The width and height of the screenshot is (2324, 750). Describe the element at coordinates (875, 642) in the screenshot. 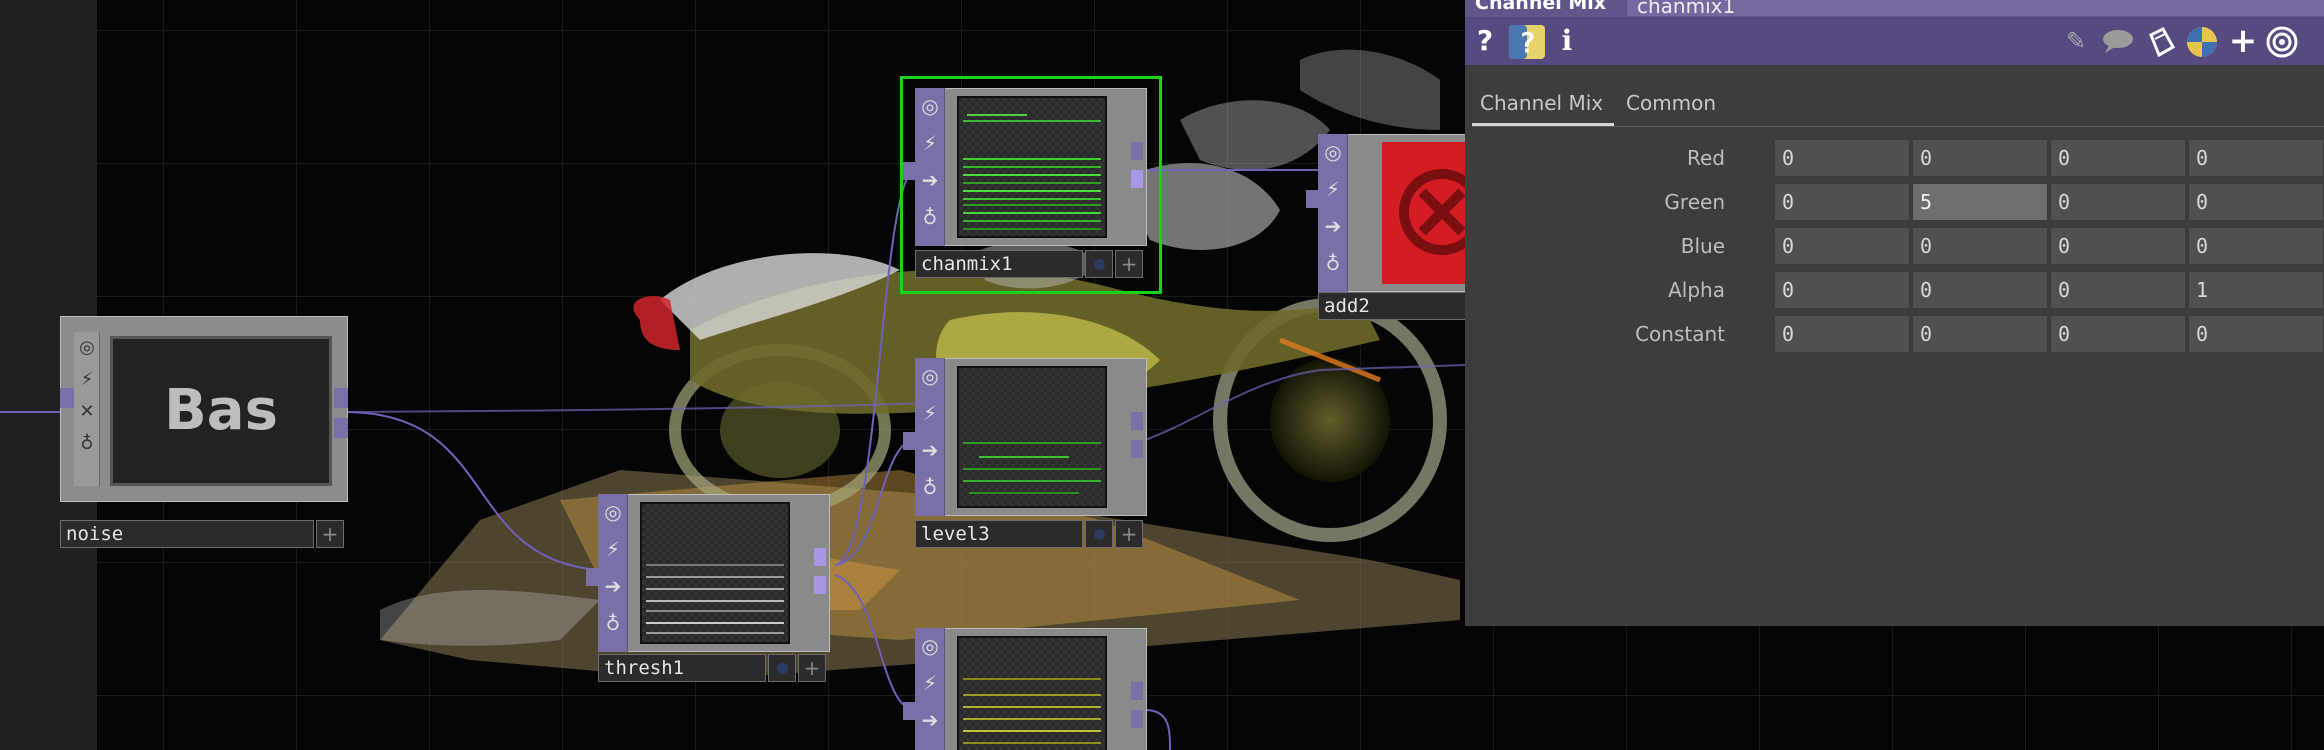

I see `wire-thresh-bottom` at that location.